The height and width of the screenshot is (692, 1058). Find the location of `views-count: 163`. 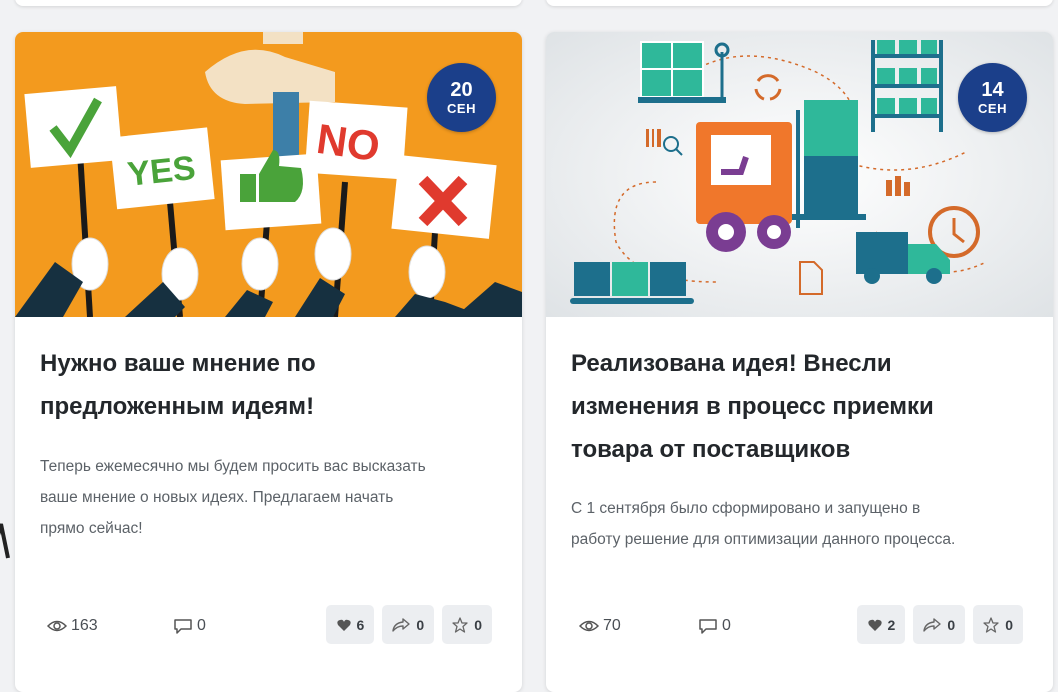

views-count: 163 is located at coordinates (84, 625).